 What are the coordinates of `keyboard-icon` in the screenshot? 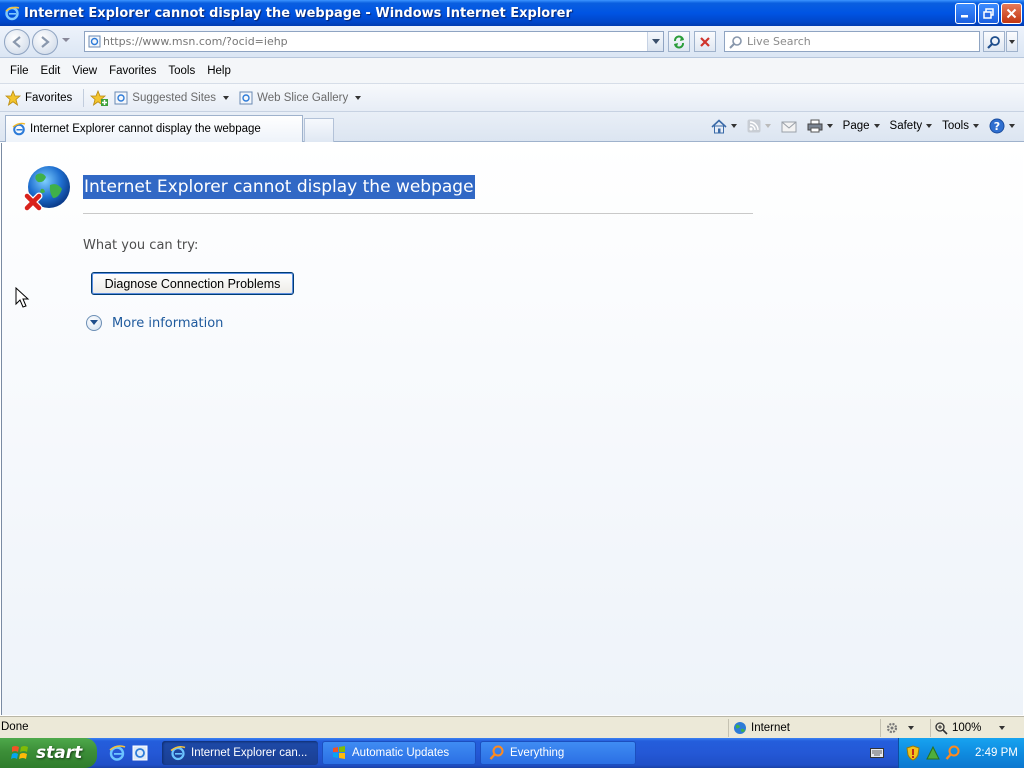 It's located at (877, 753).